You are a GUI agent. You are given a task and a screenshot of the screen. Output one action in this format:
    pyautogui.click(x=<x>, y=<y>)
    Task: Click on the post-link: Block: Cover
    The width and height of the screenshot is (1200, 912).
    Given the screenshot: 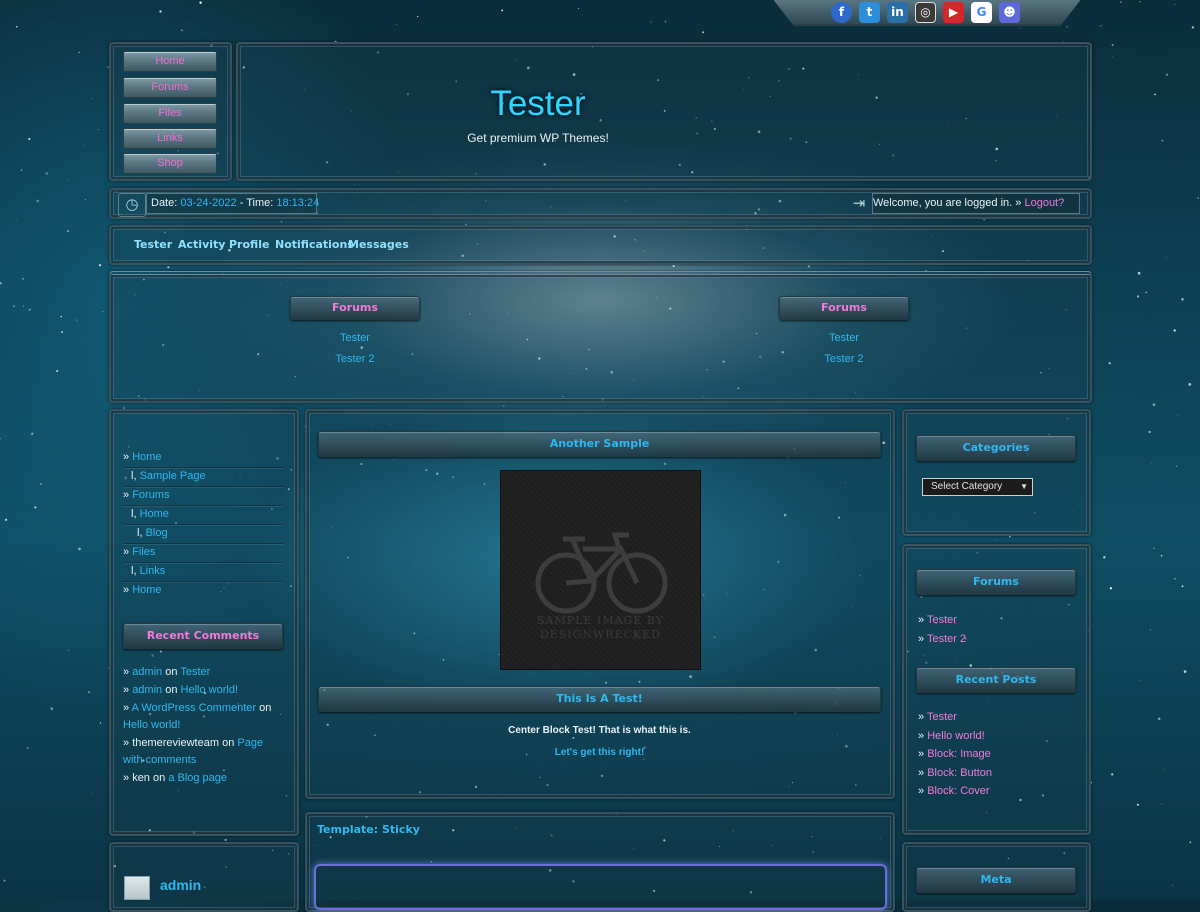 What is the action you would take?
    pyautogui.click(x=958, y=791)
    